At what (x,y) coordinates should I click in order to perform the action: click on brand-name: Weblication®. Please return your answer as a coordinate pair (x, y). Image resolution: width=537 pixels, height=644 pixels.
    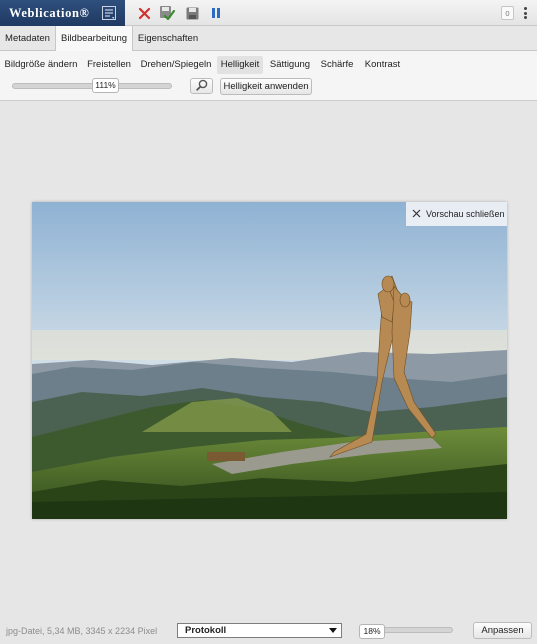
    Looking at the image, I should click on (49, 12).